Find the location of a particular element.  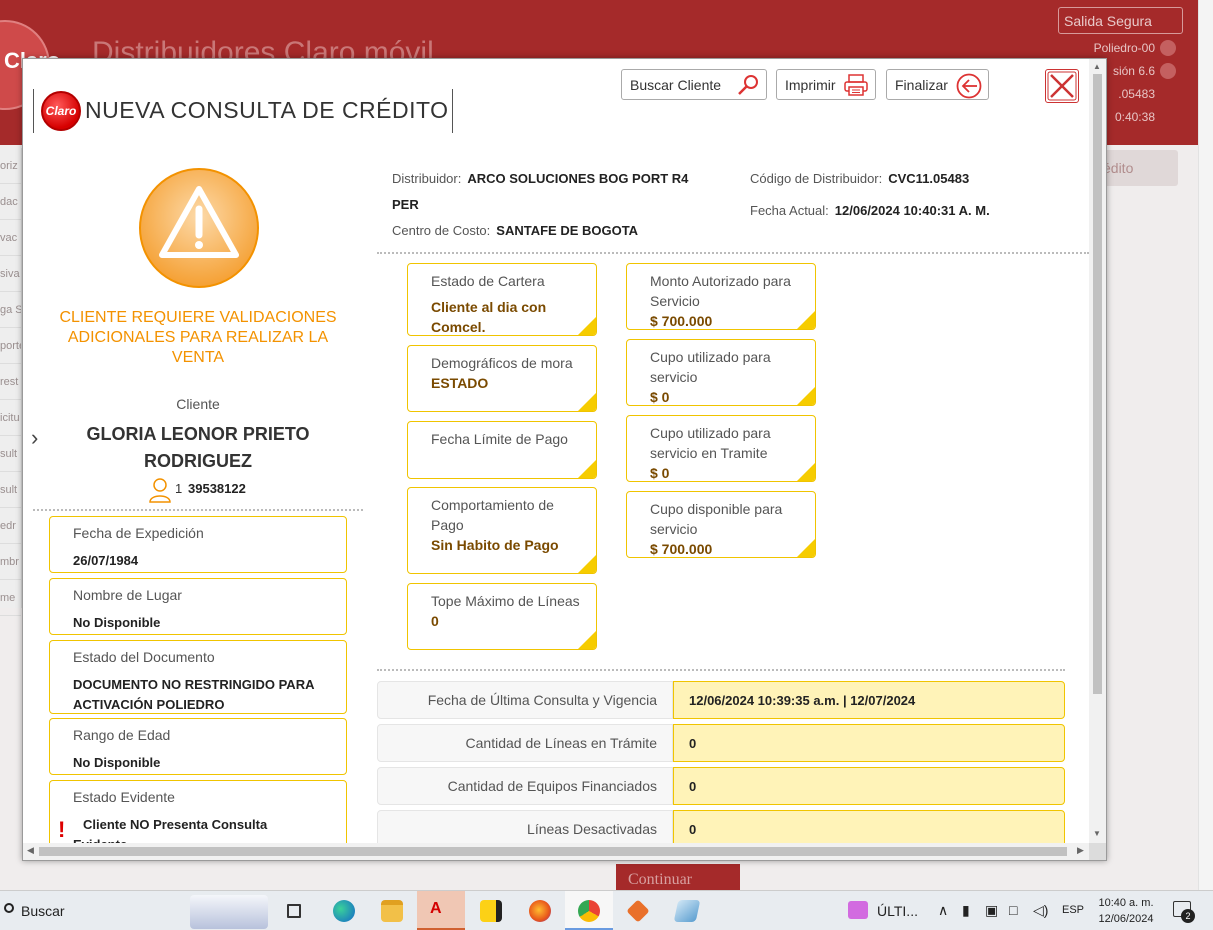

search-highlight-image is located at coordinates (229, 912).